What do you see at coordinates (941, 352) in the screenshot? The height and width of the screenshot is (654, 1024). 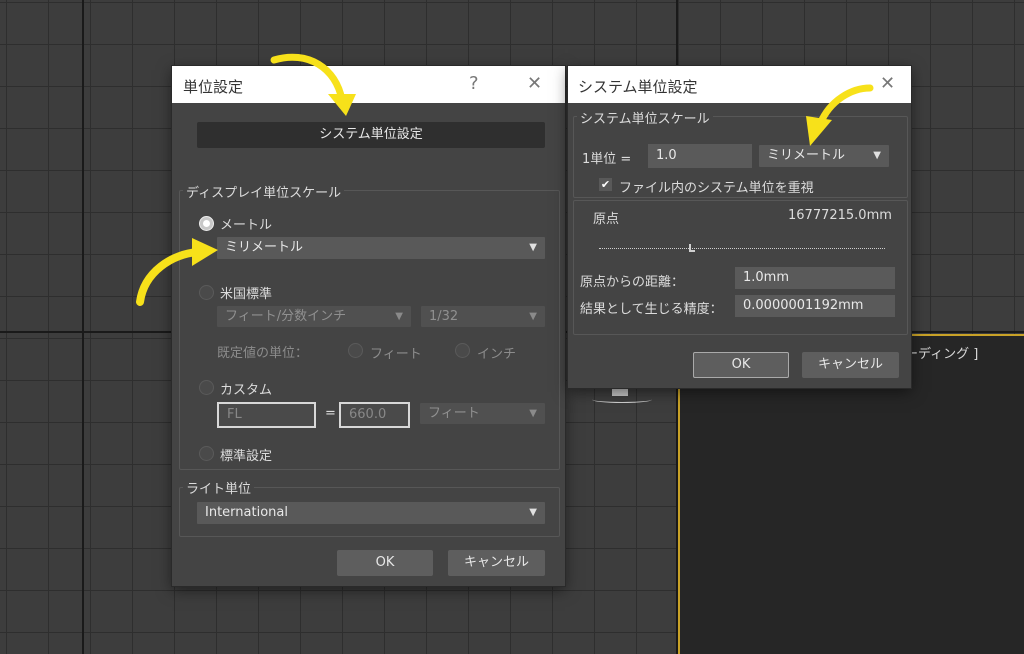 I see `viewport-label: ーディング ]` at bounding box center [941, 352].